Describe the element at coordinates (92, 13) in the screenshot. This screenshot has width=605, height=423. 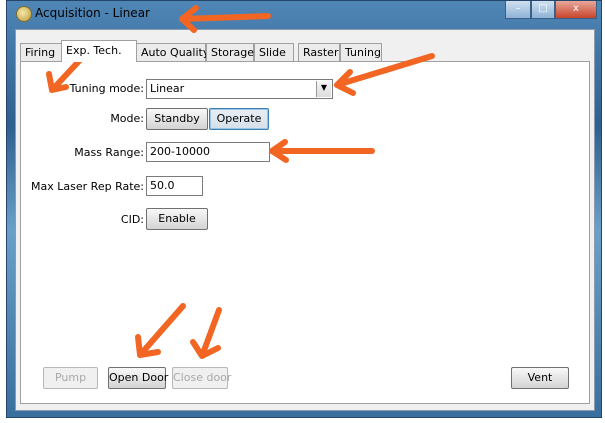
I see `window-title: Acquisition - Linear` at that location.